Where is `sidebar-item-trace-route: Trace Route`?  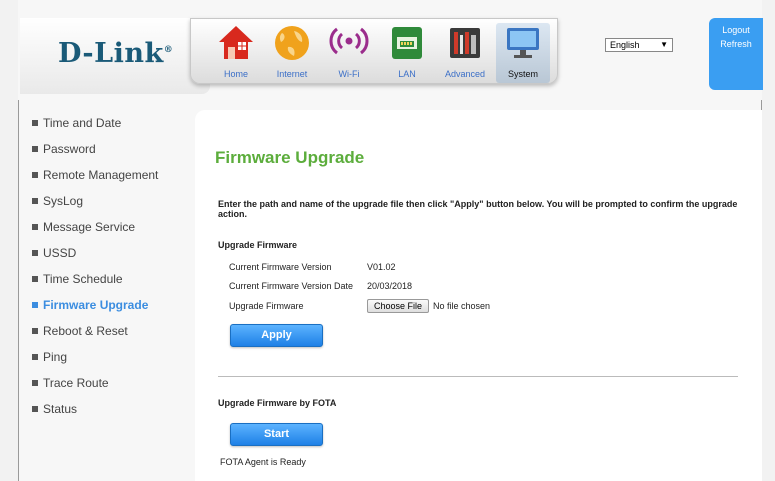 sidebar-item-trace-route: Trace Route is located at coordinates (70, 383).